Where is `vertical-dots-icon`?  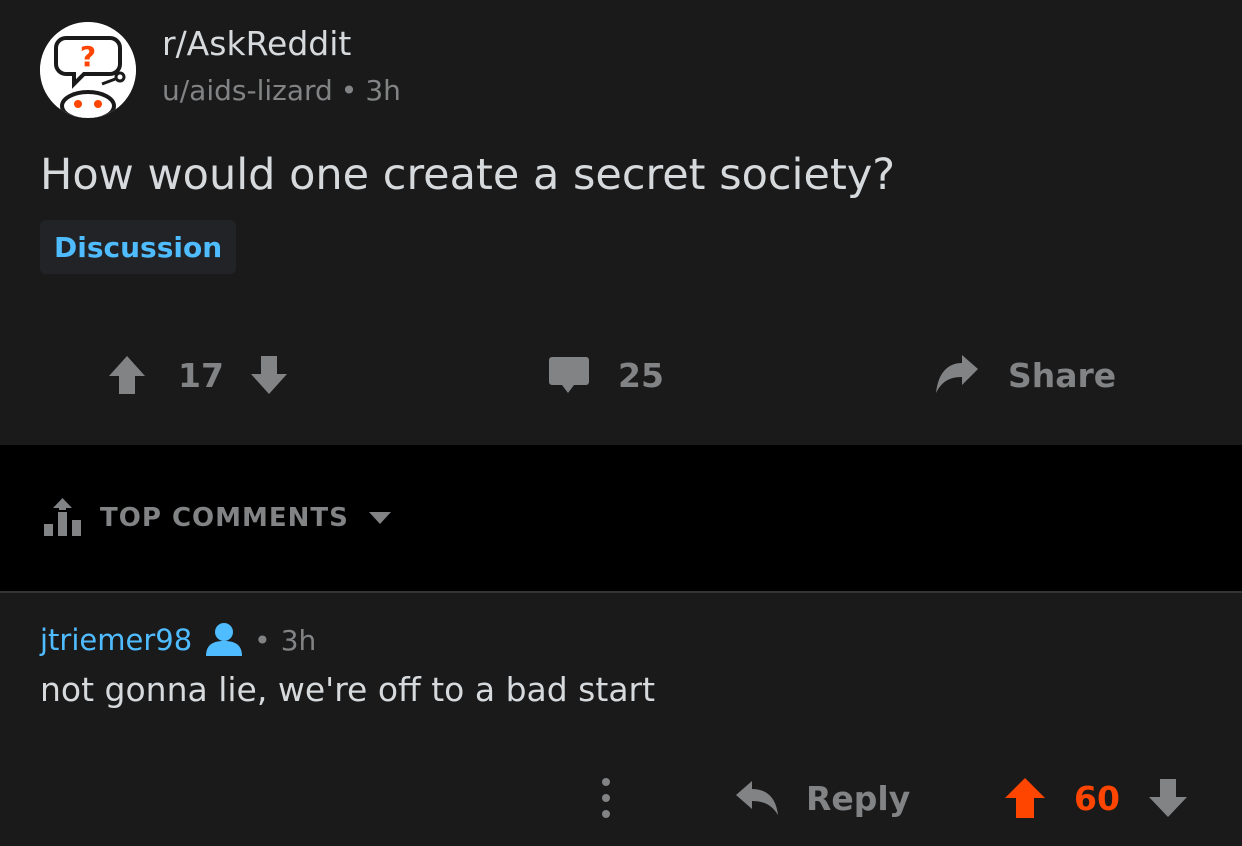 vertical-dots-icon is located at coordinates (606, 798).